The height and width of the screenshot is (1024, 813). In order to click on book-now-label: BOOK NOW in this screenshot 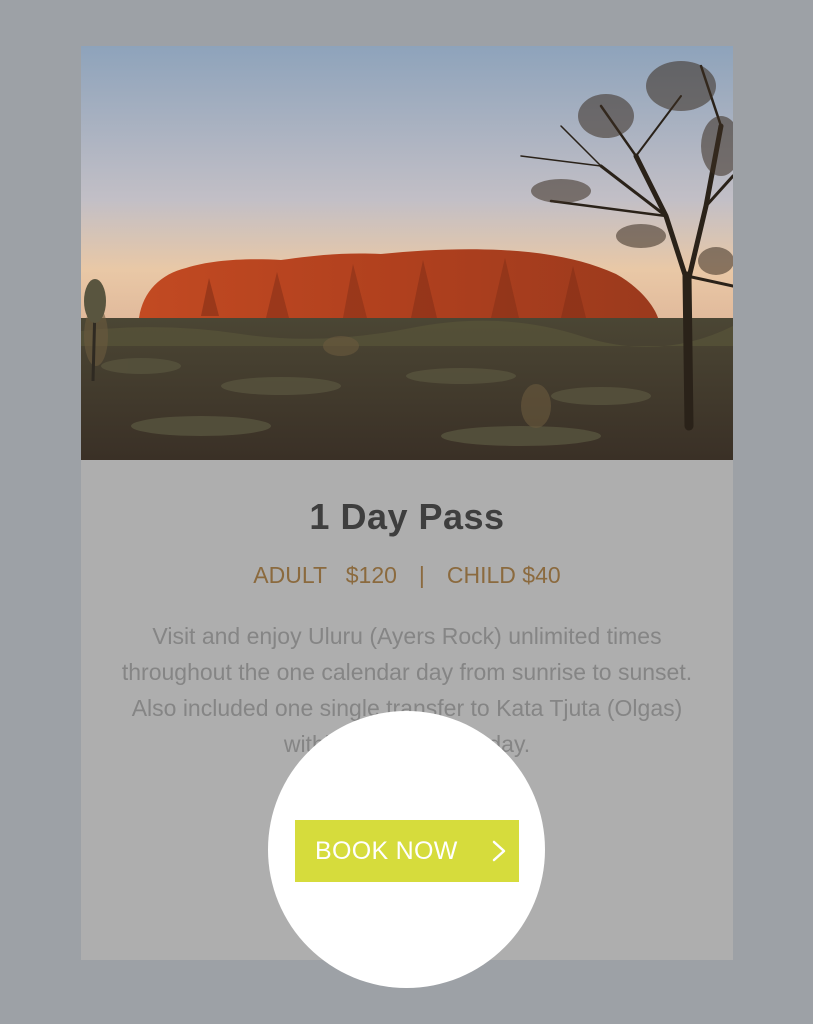, I will do `click(386, 850)`.